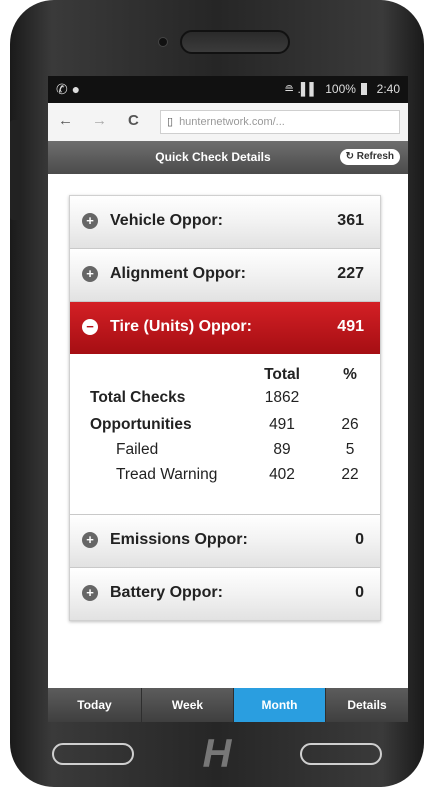  Describe the element at coordinates (166, 592) in the screenshot. I see `row-label: Battery Oppor:` at that location.